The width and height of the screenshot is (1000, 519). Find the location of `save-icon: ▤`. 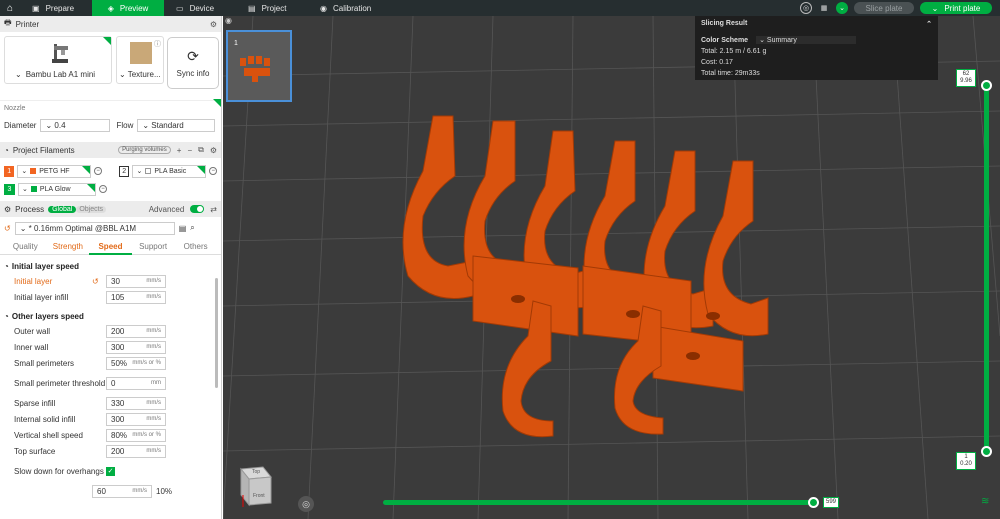

save-icon: ▤ is located at coordinates (183, 228).